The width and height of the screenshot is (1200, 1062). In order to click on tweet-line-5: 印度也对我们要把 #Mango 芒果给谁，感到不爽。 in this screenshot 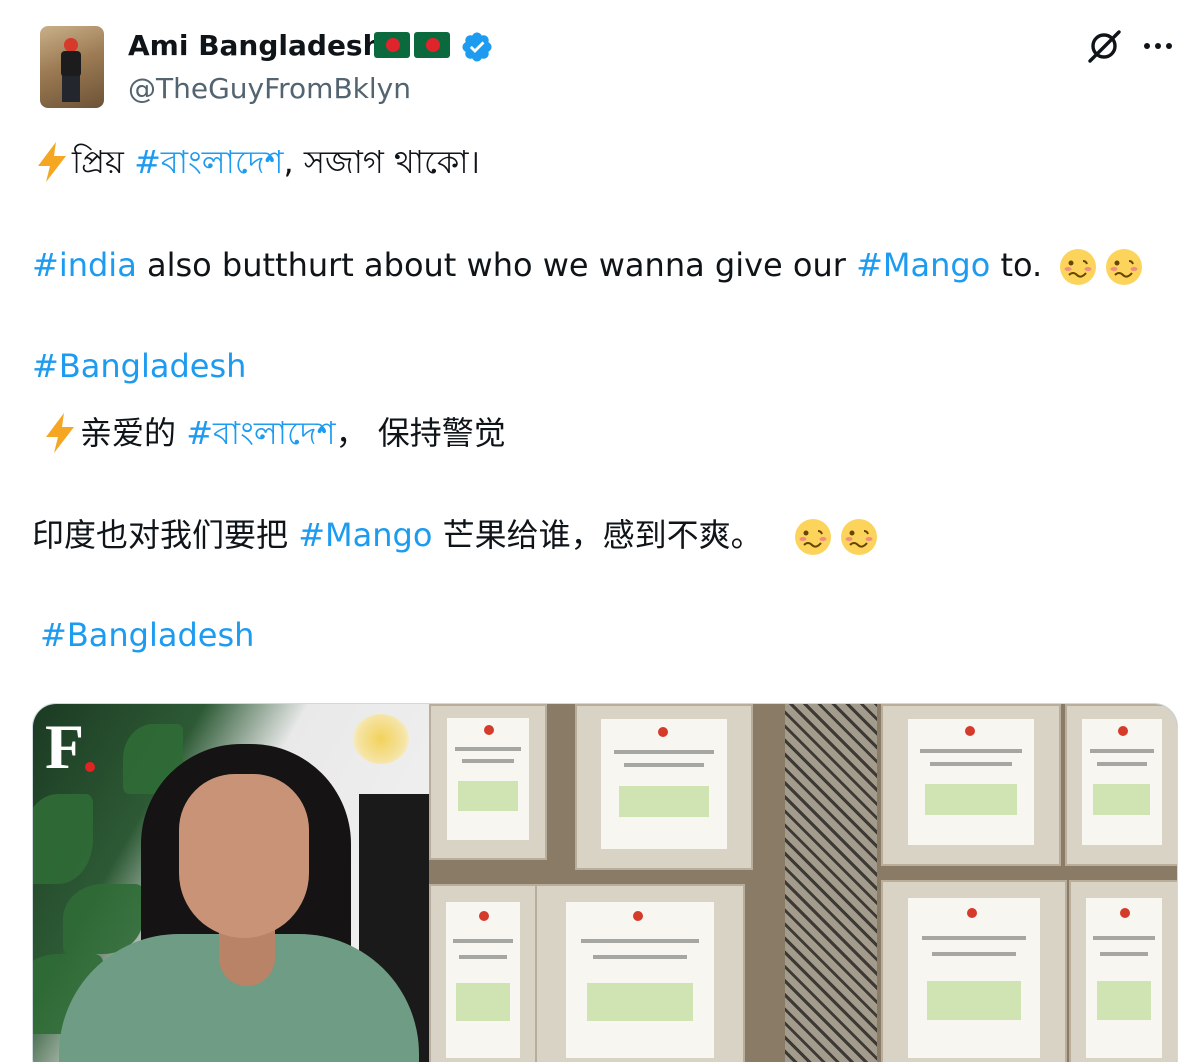, I will do `click(455, 535)`.